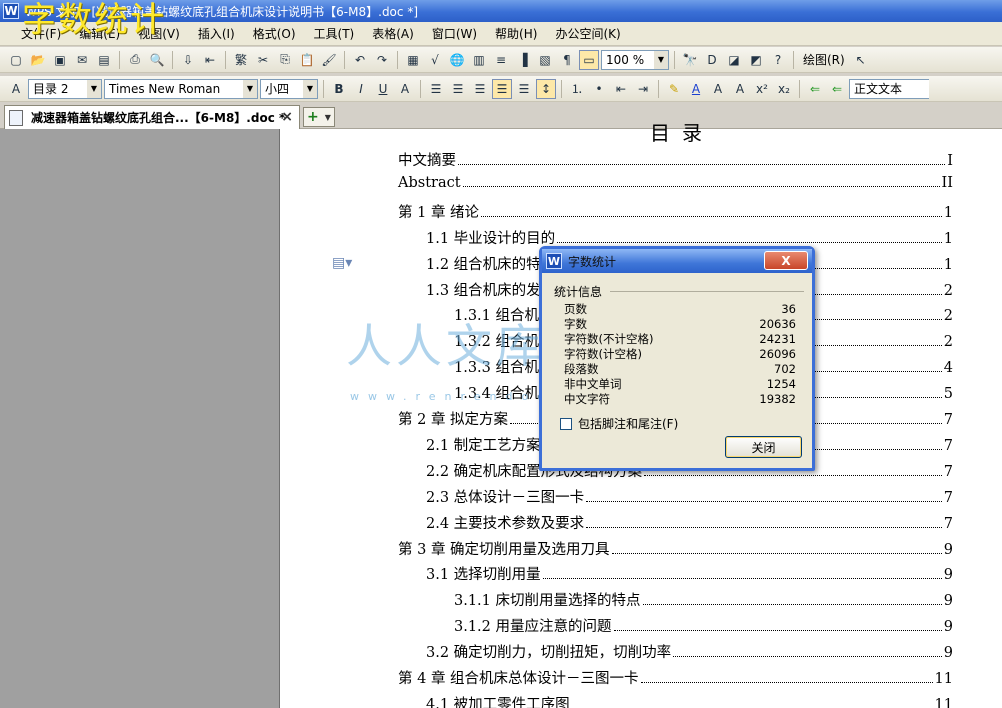  I want to click on align-center-icon: ☰, so click(458, 89).